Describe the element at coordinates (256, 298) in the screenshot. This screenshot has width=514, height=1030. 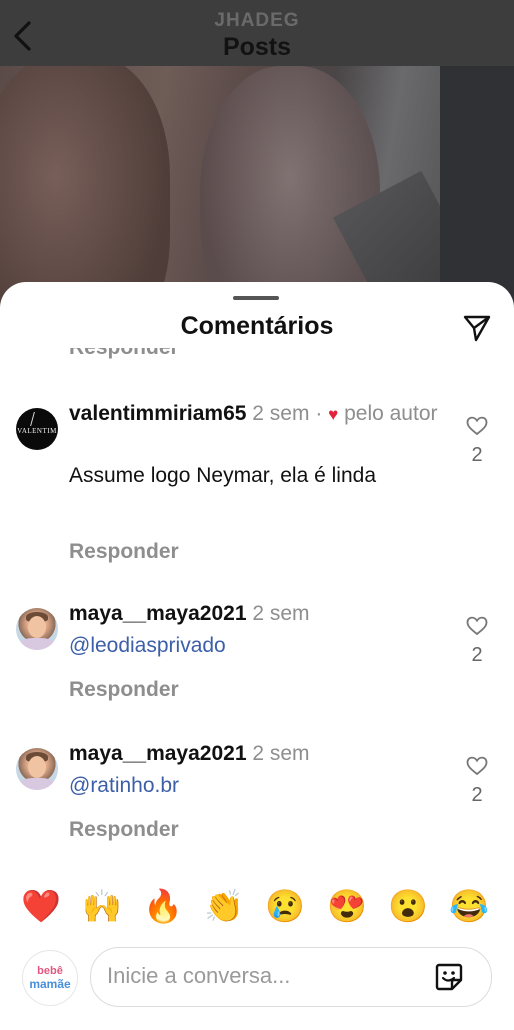
I see `sheet-drag-handle` at that location.